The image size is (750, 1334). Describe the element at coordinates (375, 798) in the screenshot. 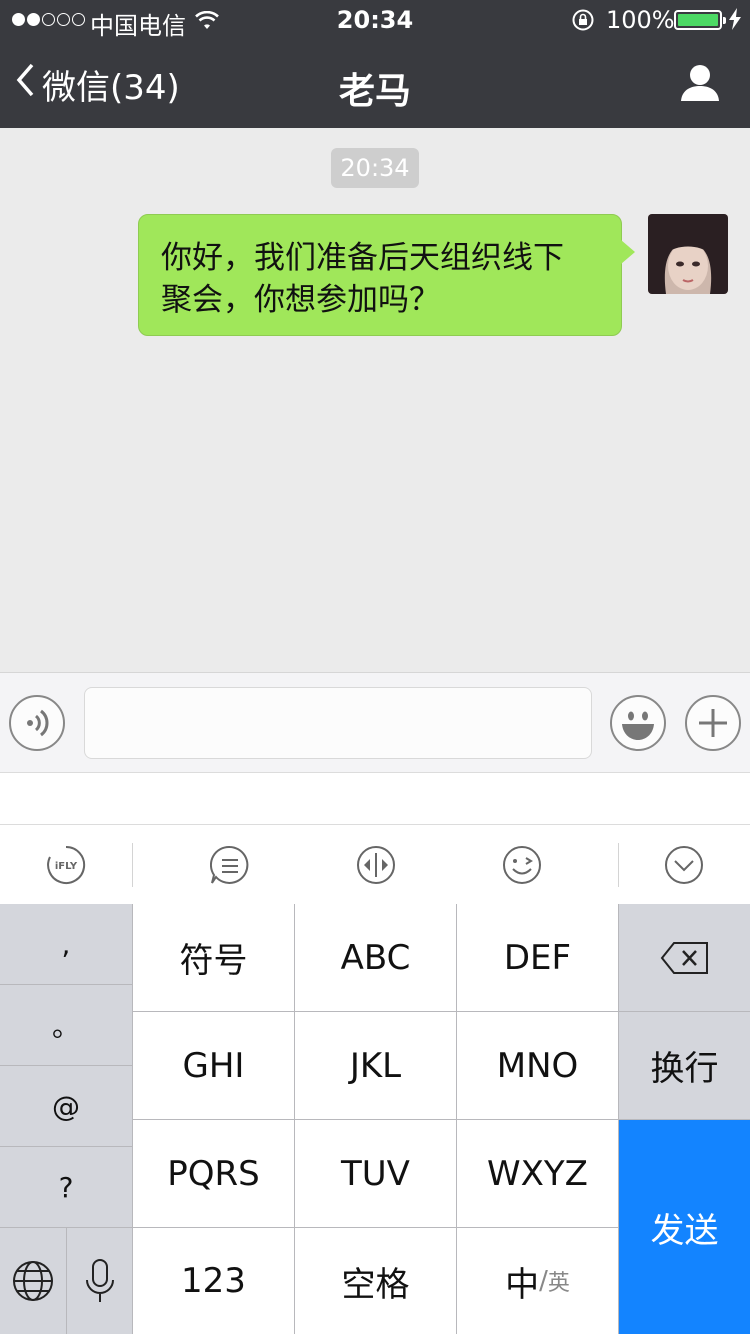

I see `candidate-bar` at that location.